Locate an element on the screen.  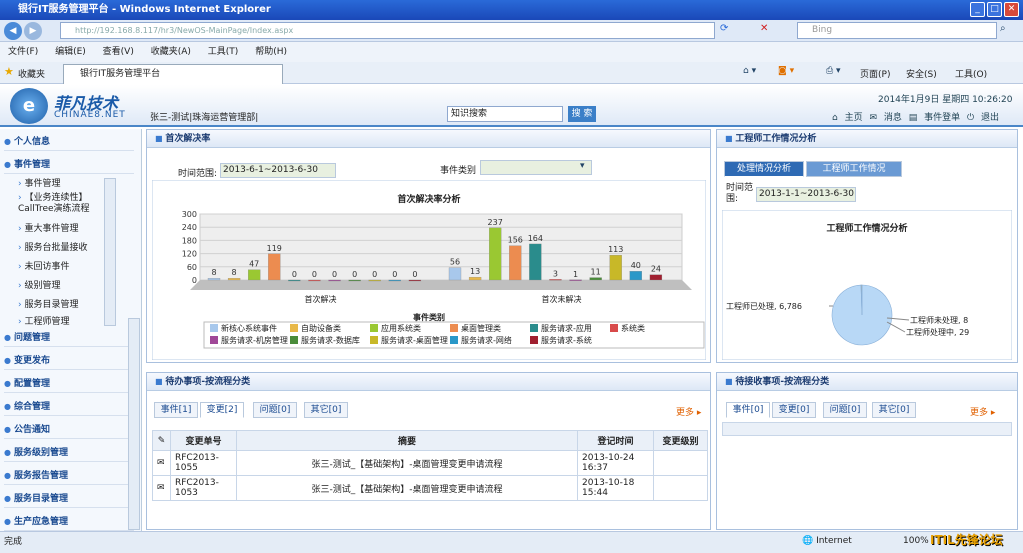
mail-icon: ✉ is located at coordinates (161, 488).